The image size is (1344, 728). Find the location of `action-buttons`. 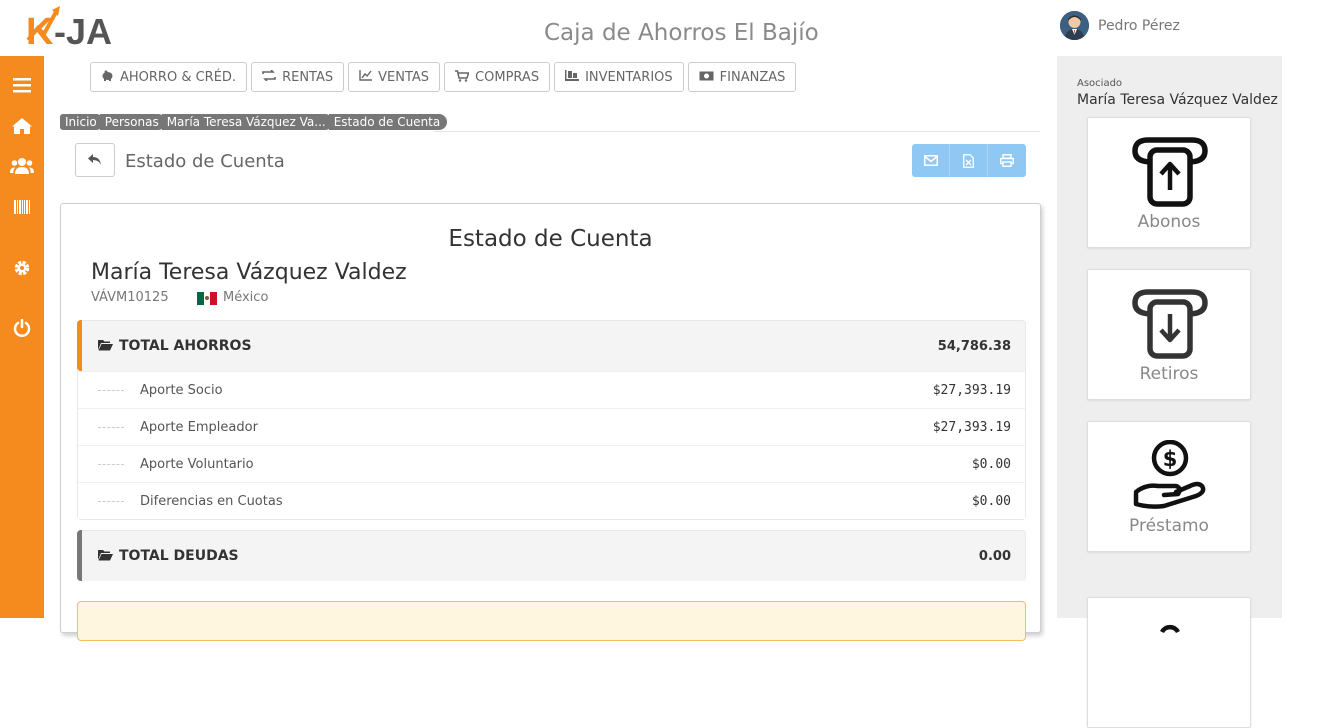

action-buttons is located at coordinates (969, 160).